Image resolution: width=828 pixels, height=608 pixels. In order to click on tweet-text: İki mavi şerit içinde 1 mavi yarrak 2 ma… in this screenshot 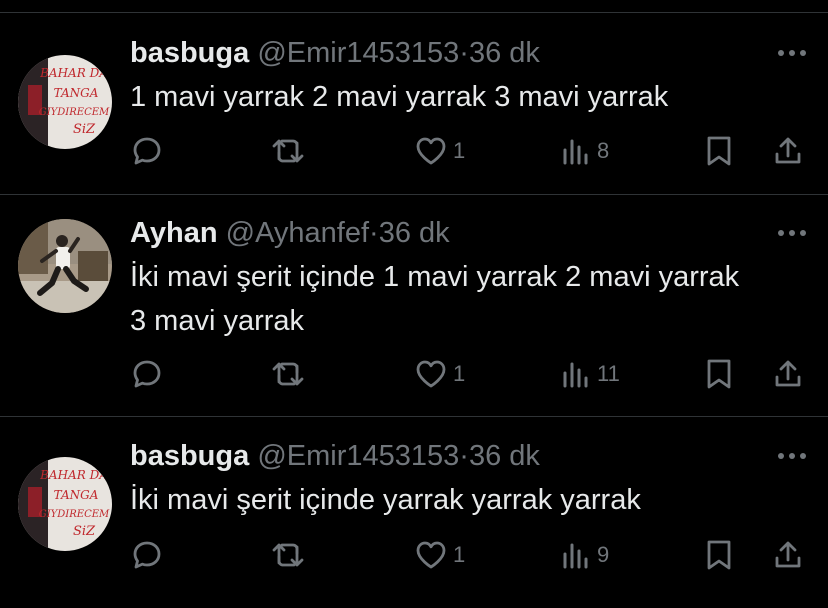, I will do `click(435, 299)`.